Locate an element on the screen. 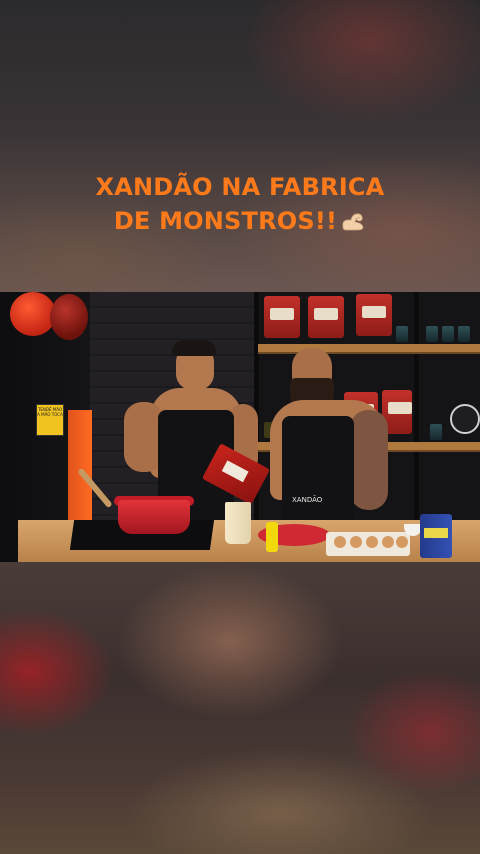  flexed-biceps-icon is located at coordinates (353, 222).